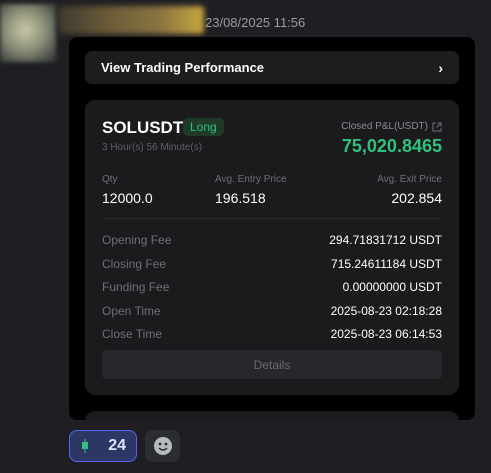  I want to click on exit-price-stat: Avg. Exit Price 202.854, so click(409, 190).